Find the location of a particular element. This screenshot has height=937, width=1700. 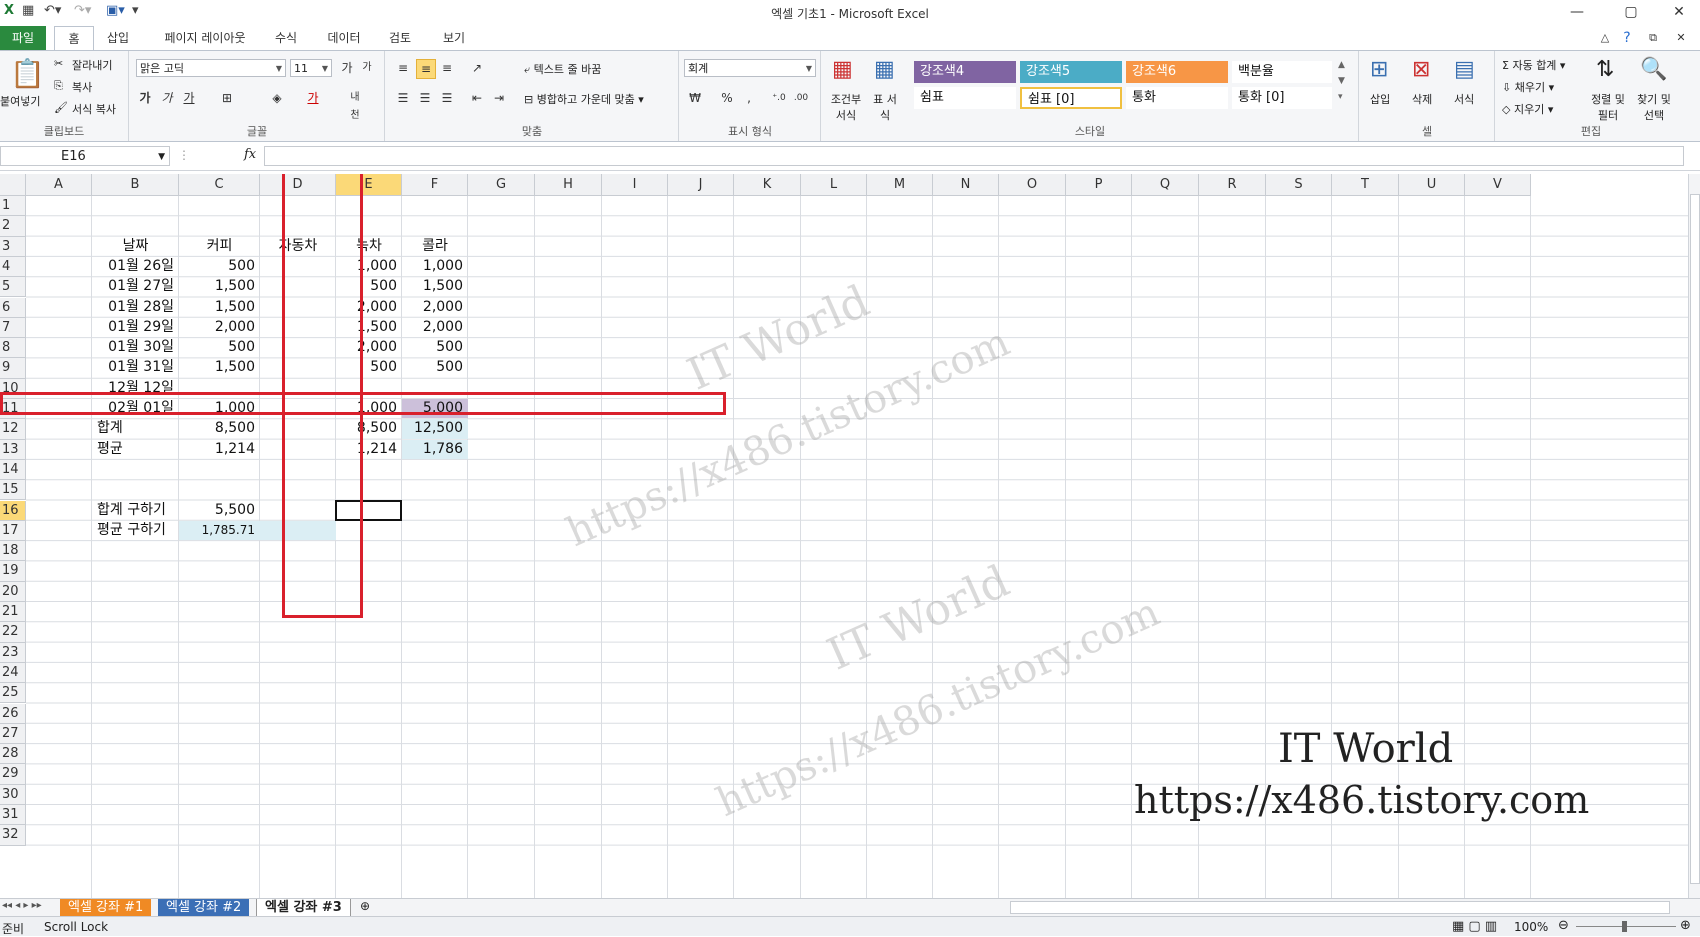

format-cells-button: 서식 is located at coordinates (1464, 99).